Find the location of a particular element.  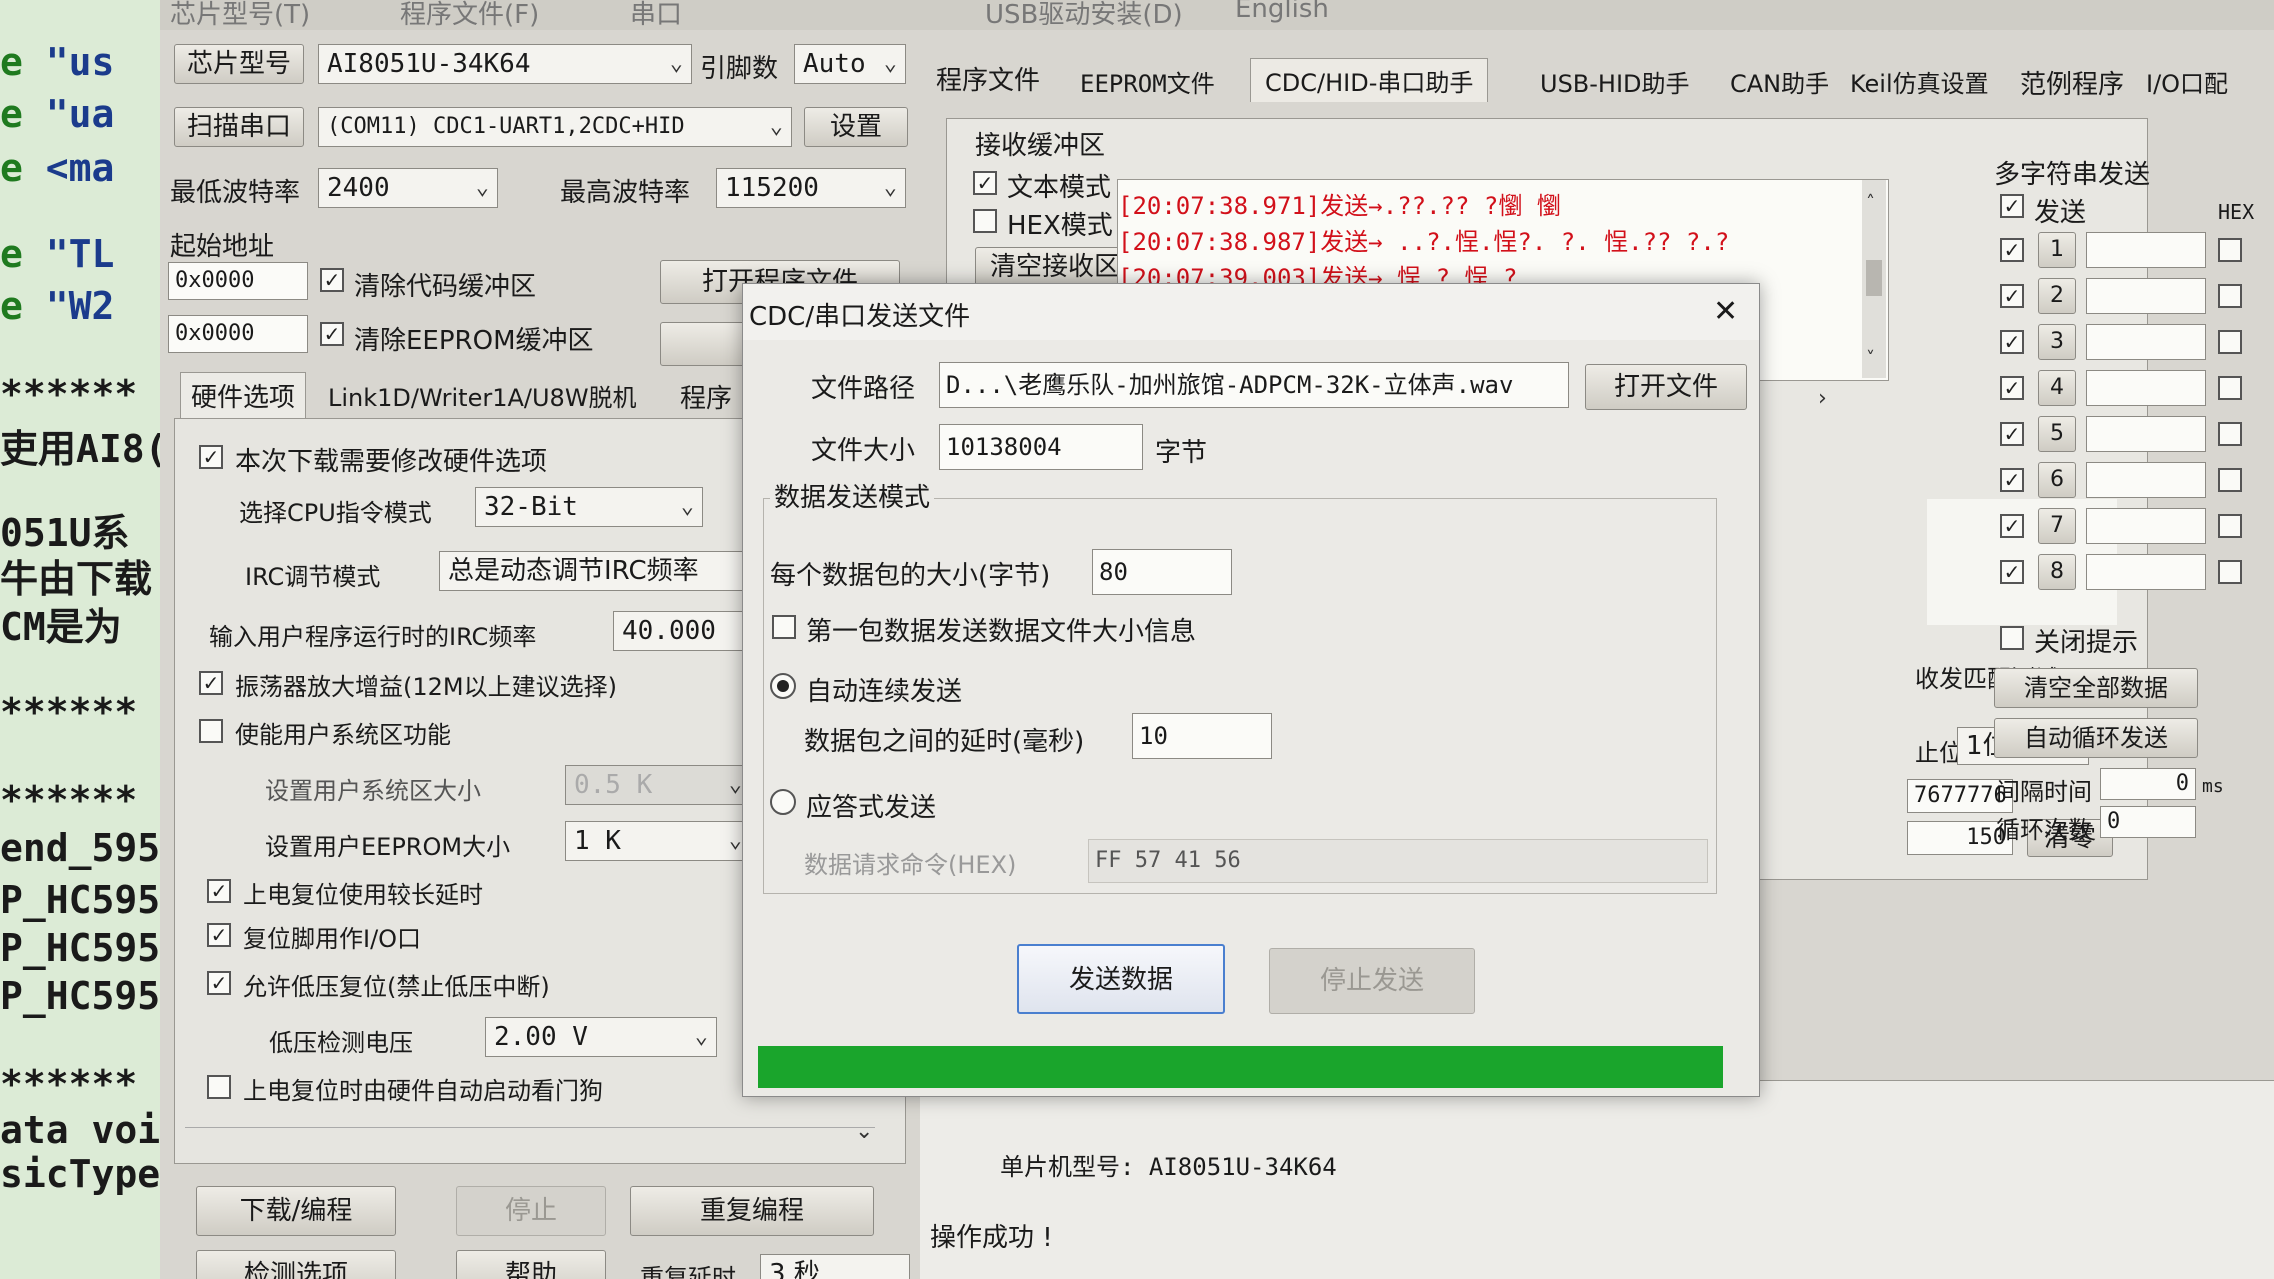

packet-delay-input: 10 is located at coordinates (1202, 736).